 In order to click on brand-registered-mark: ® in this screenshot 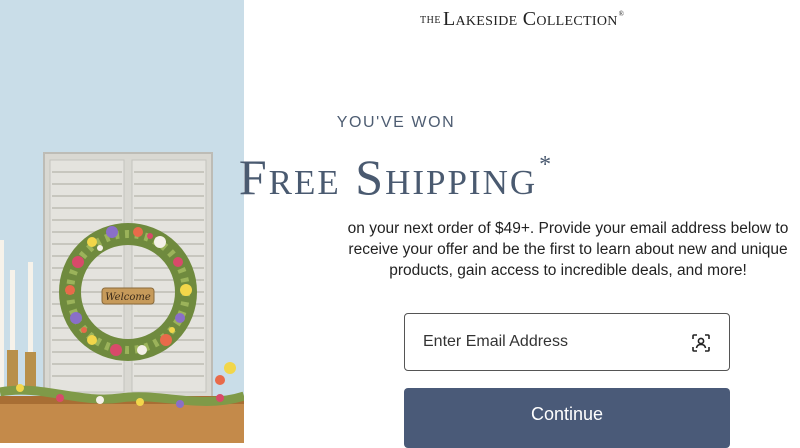, I will do `click(621, 14)`.